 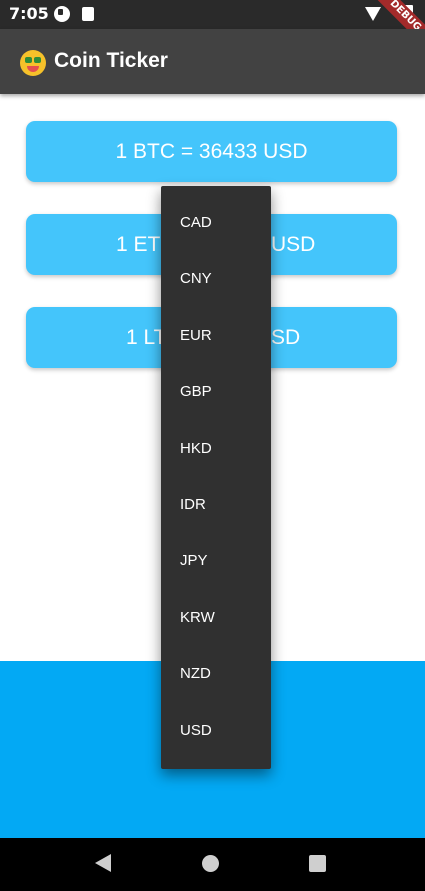 I want to click on menu-item-idr: IDR, so click(x=216, y=505).